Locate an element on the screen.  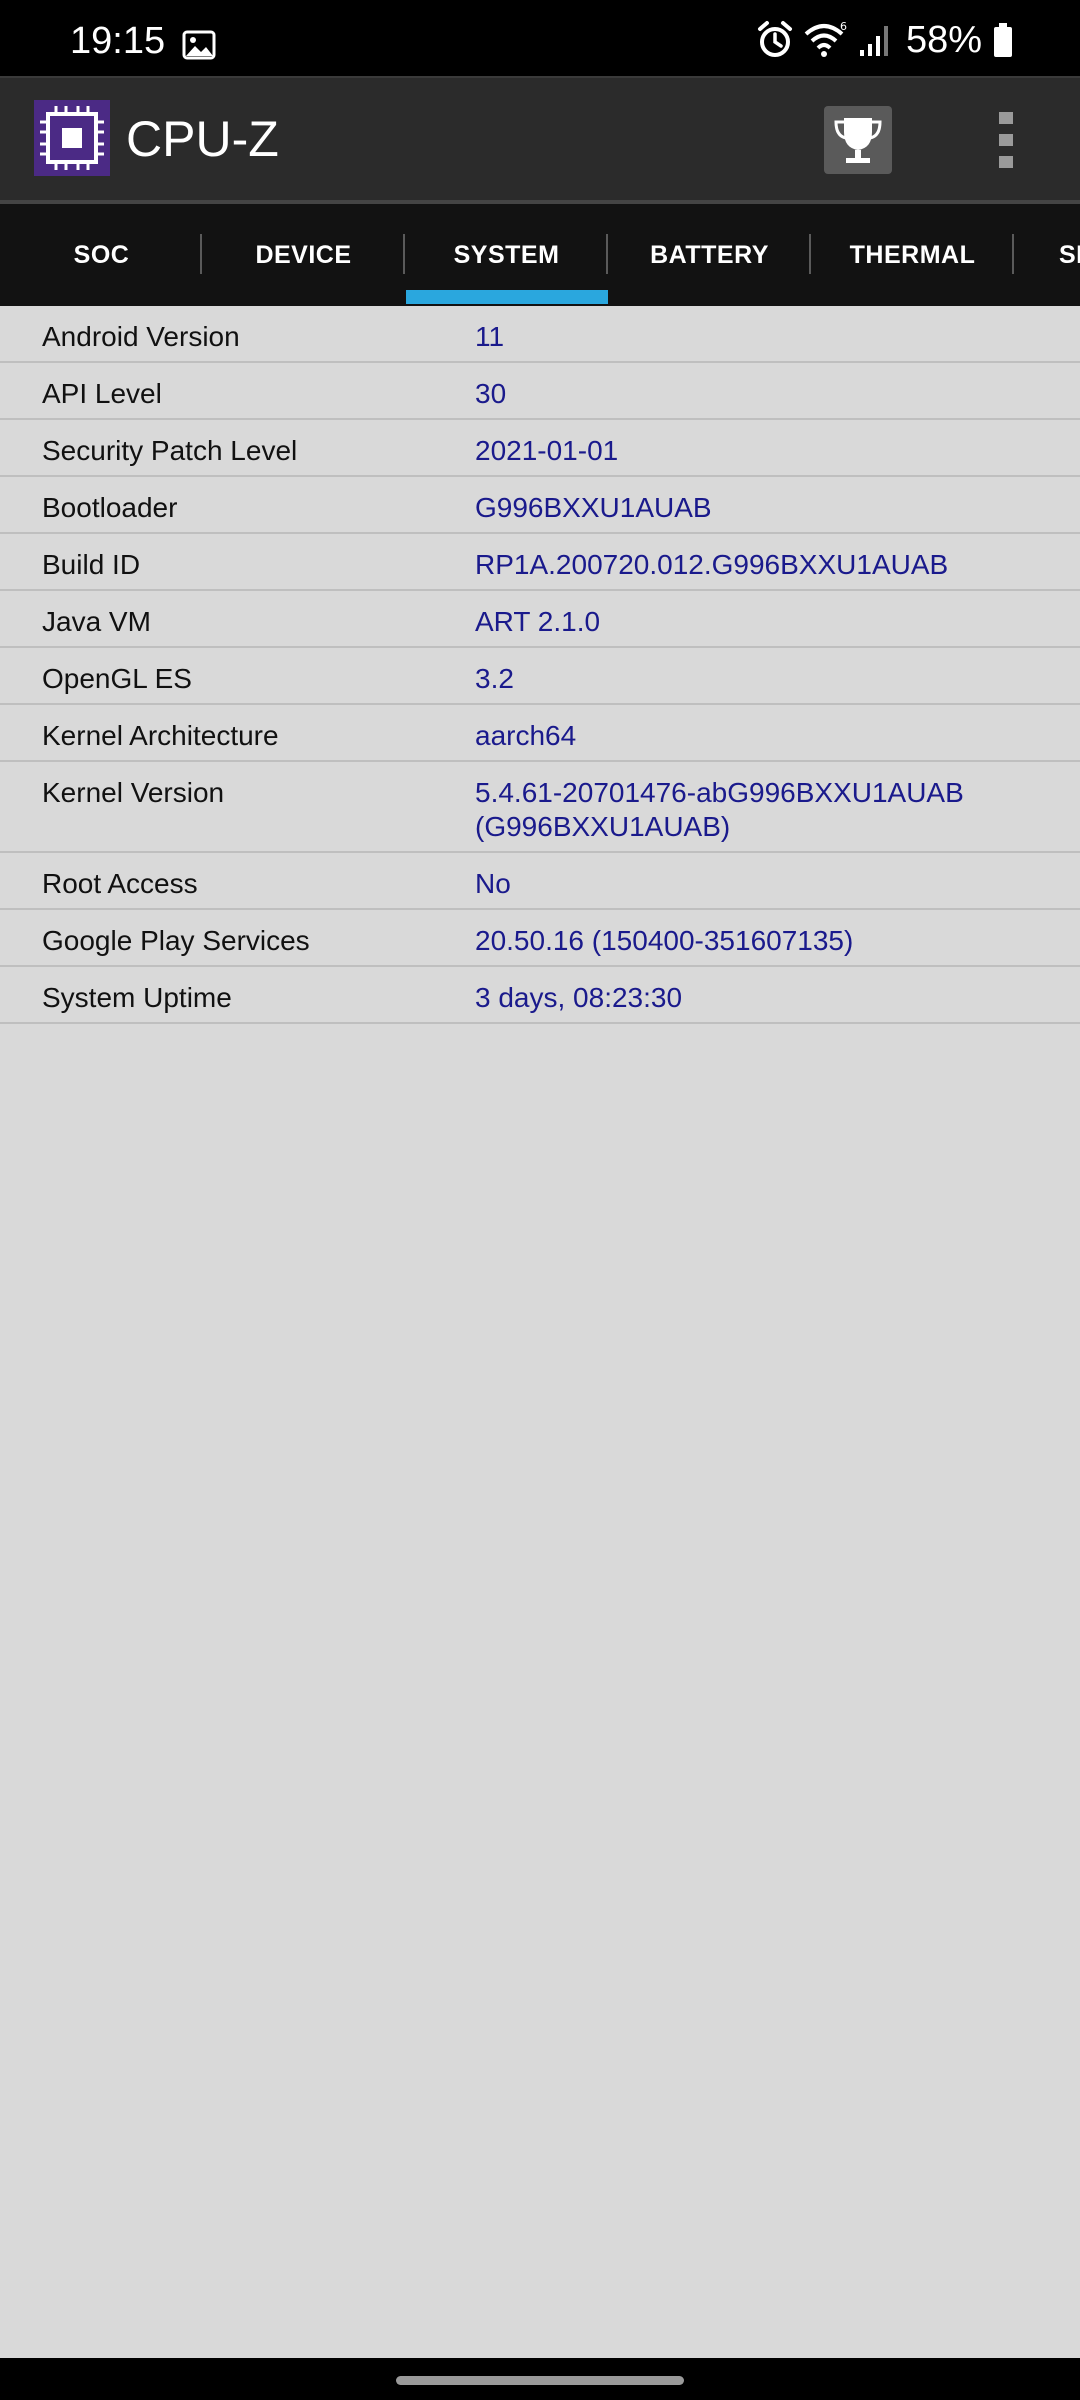
battery-icon is located at coordinates (1003, 40).